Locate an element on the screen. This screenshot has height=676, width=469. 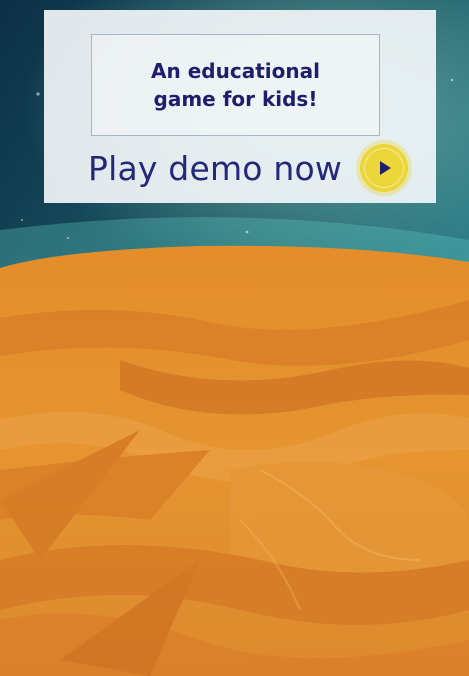
tagline-box: An educational game for kids! is located at coordinates (235, 85).